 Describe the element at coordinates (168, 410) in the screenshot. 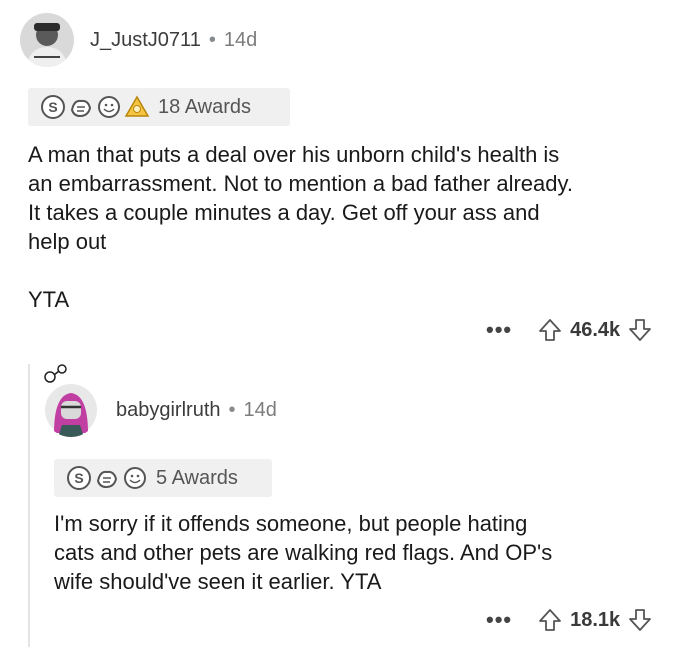

I see `reply-author: babygirlruth` at that location.